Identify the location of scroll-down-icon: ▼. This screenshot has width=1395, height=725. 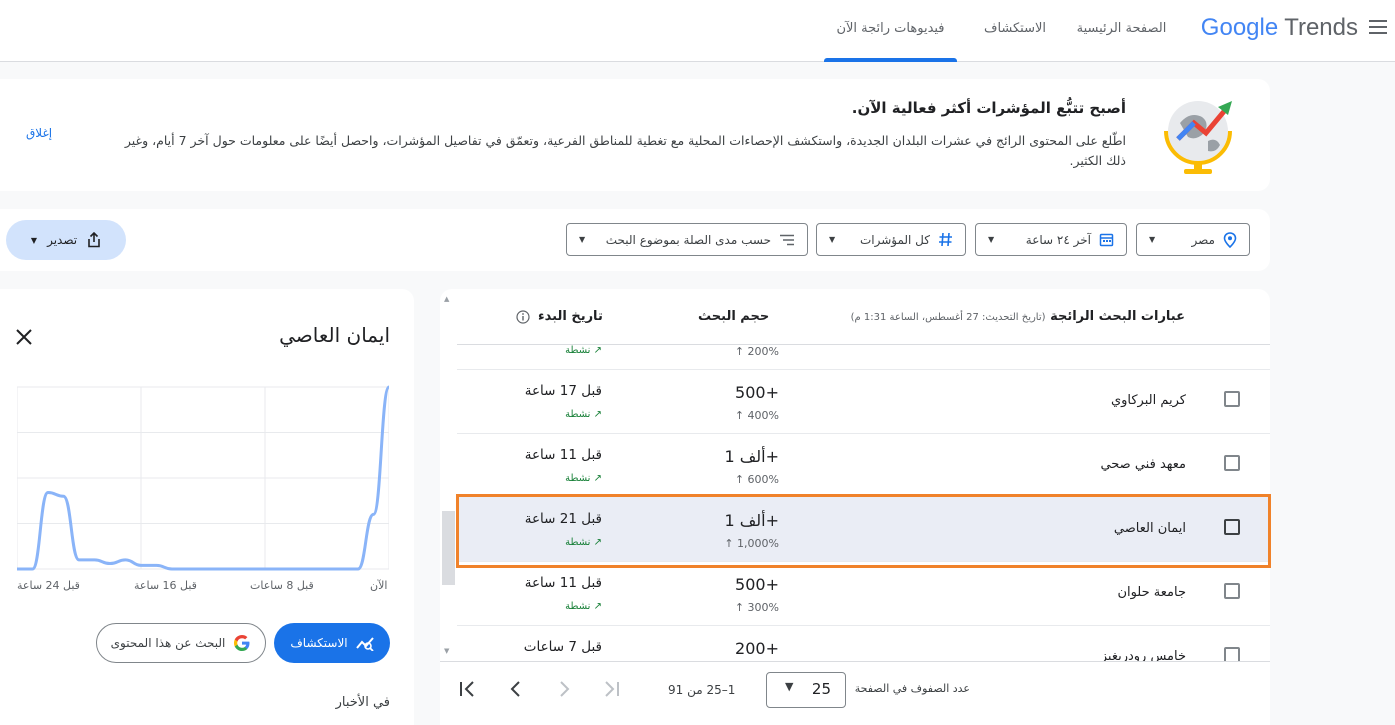
(446, 651).